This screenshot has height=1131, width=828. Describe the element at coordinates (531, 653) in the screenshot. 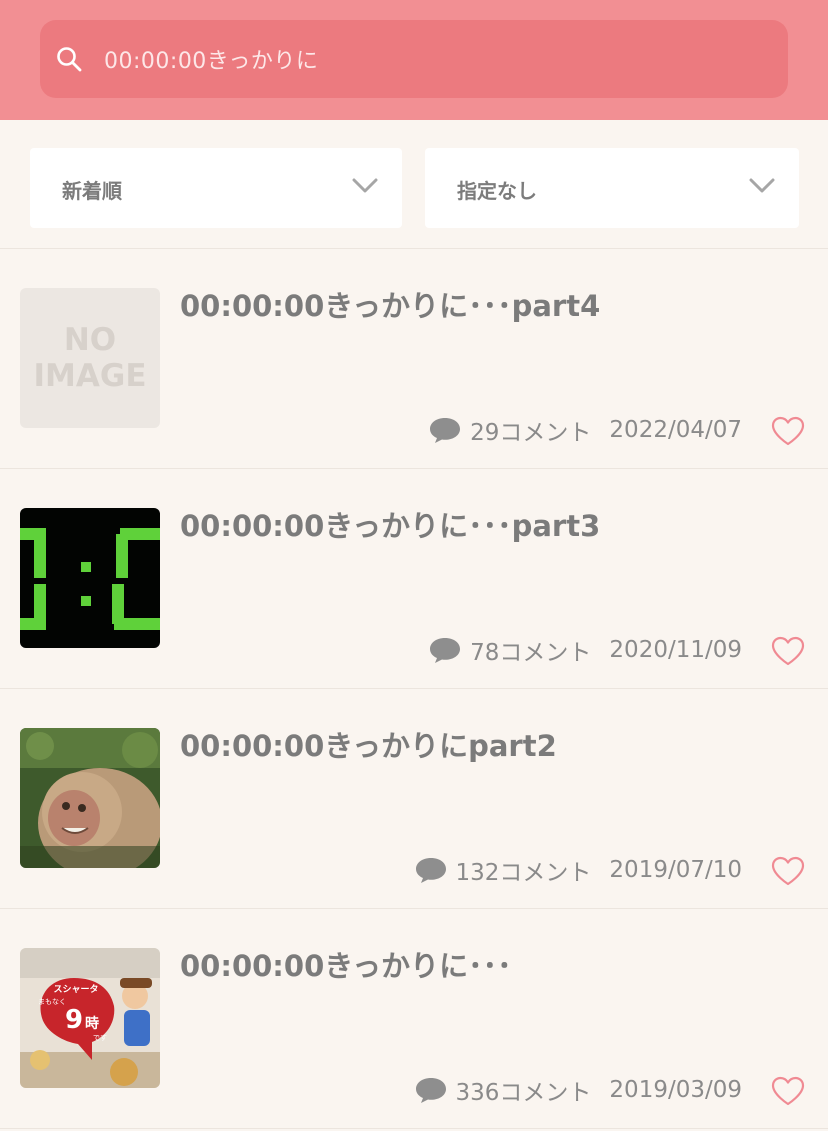

I see `comment-count: 78コメント` at that location.